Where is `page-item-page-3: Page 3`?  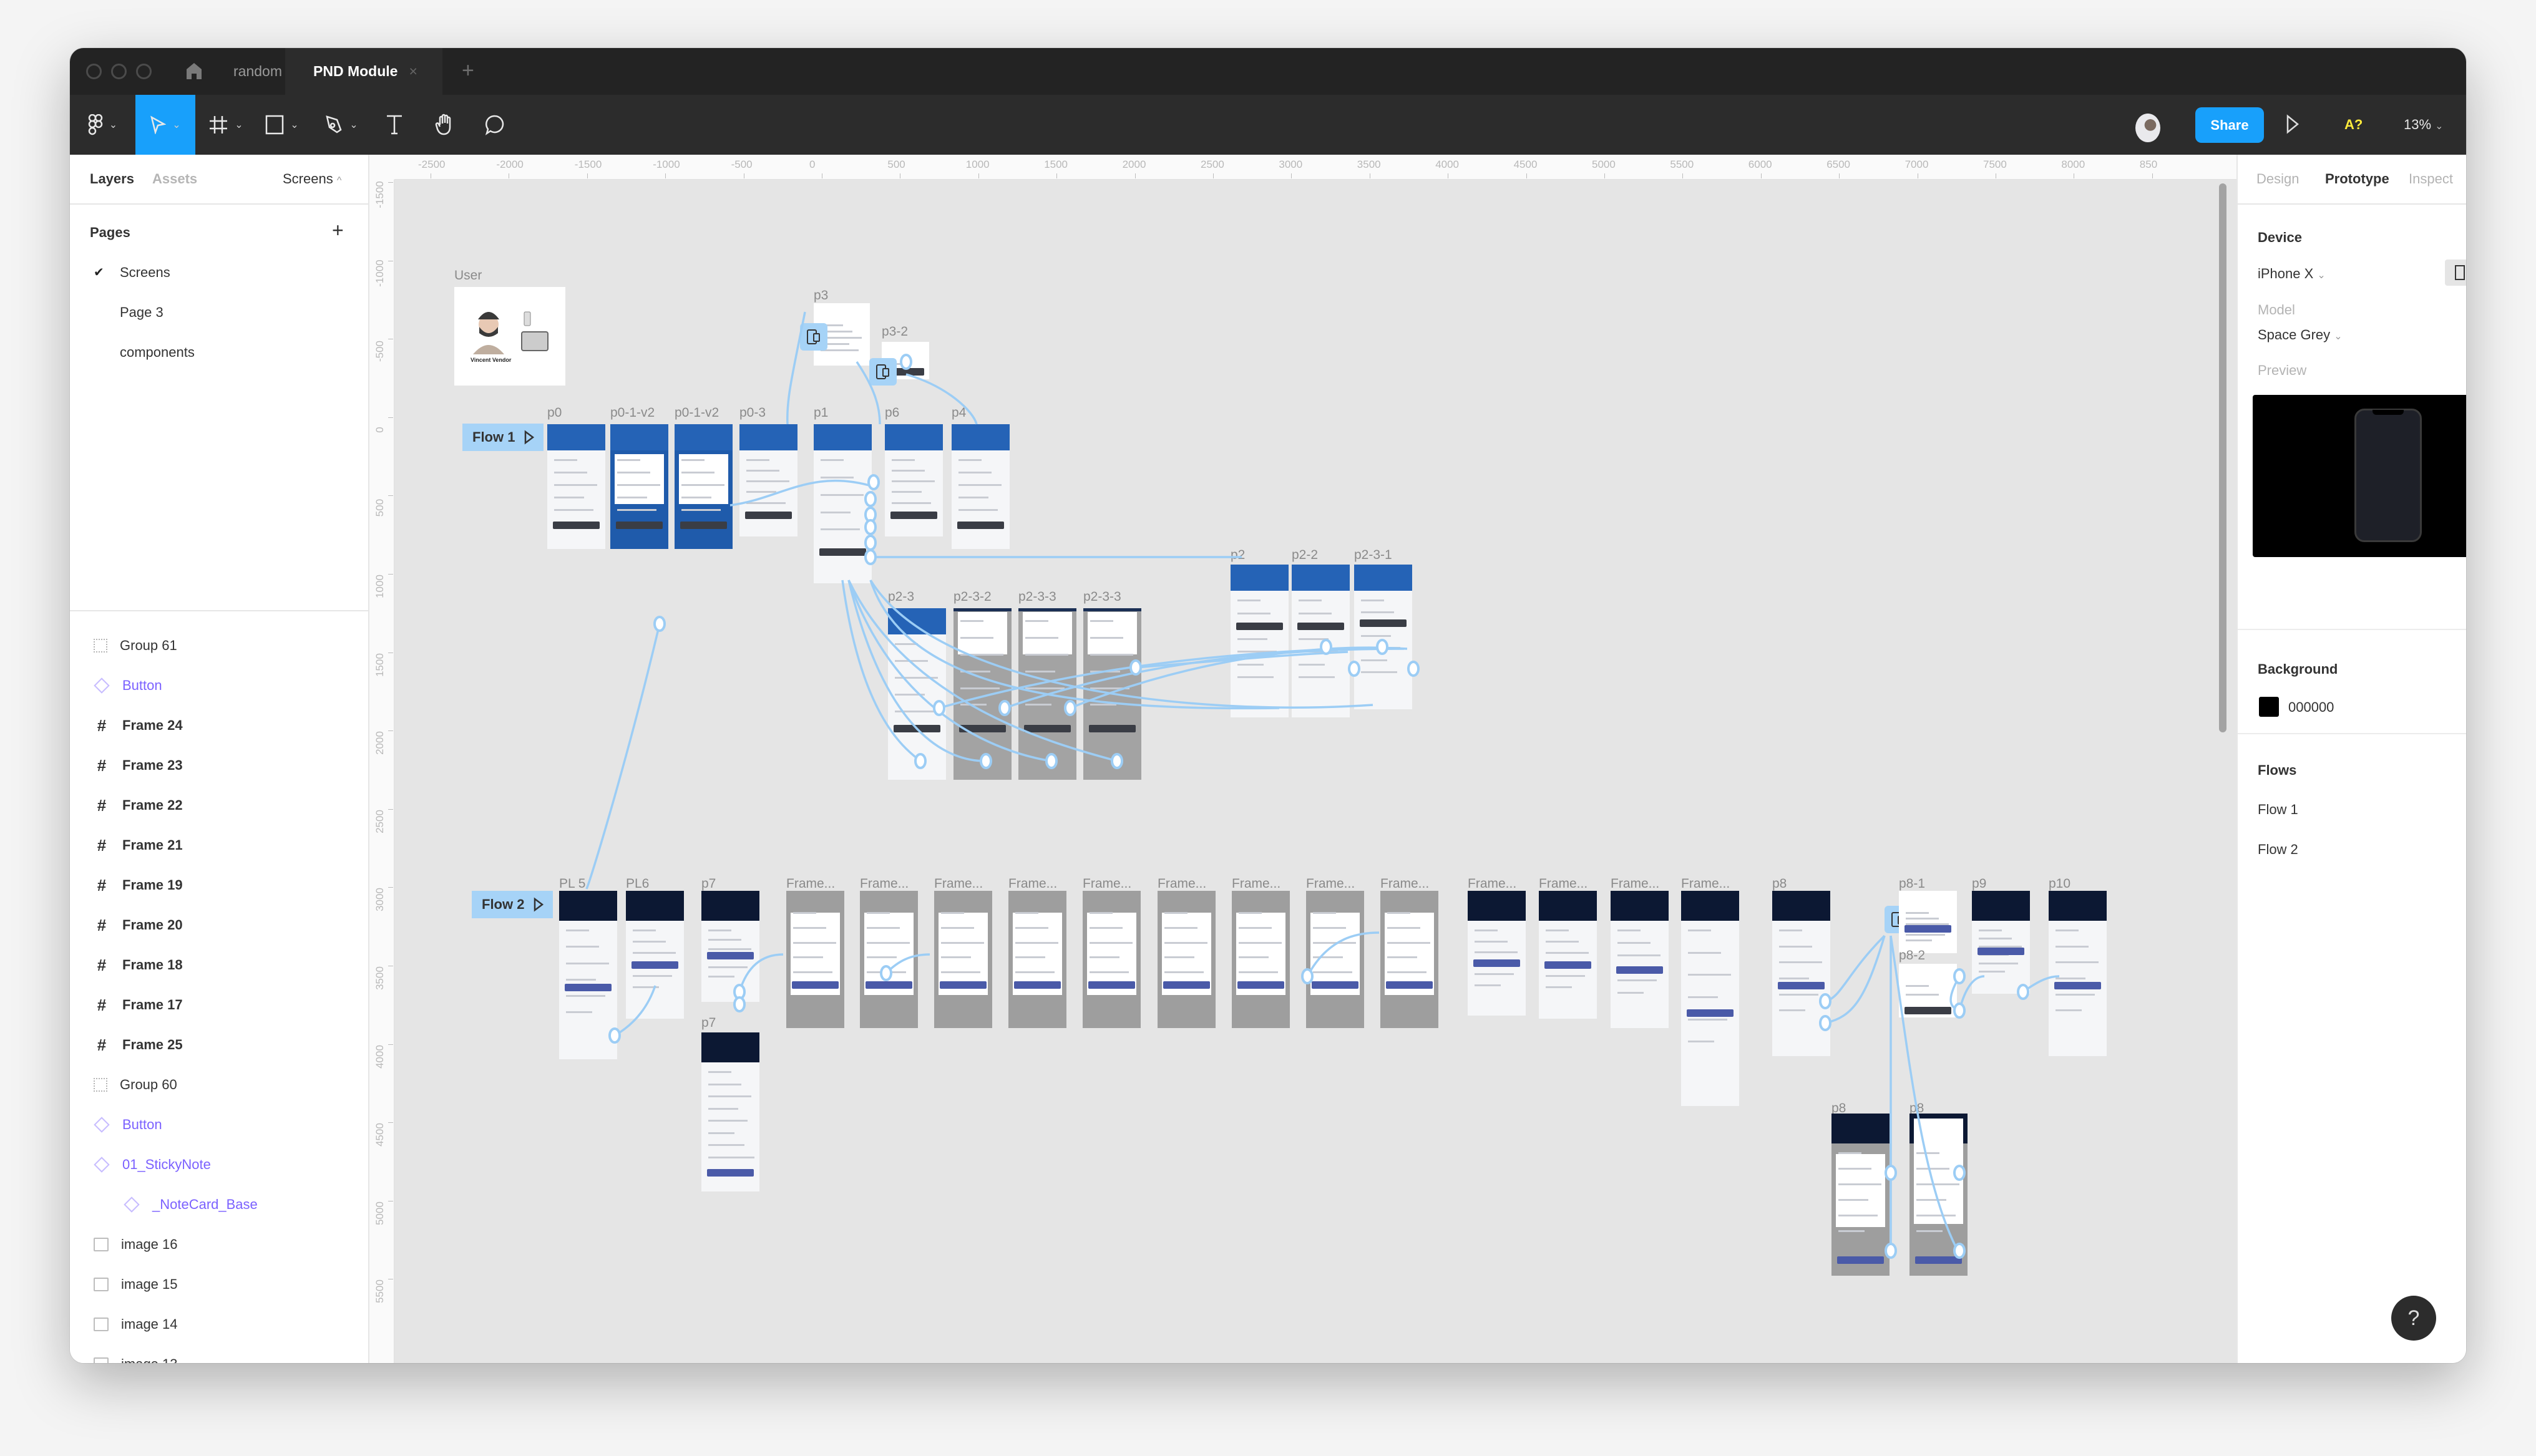
page-item-page-3: Page 3 is located at coordinates (141, 312).